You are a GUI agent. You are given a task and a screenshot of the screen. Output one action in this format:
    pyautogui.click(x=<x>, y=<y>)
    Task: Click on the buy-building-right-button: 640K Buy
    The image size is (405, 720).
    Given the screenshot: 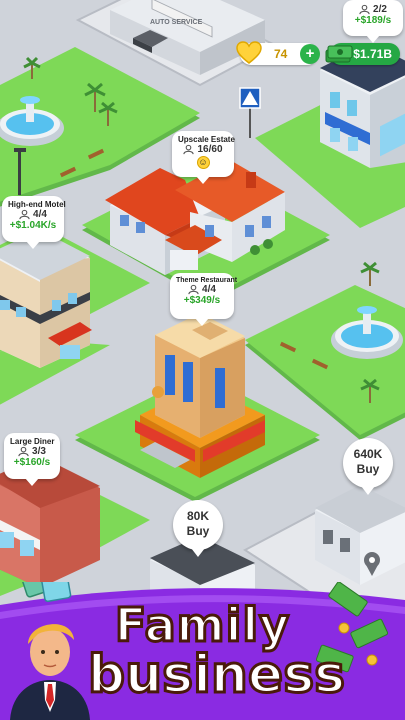 What is the action you would take?
    pyautogui.click(x=368, y=466)
    